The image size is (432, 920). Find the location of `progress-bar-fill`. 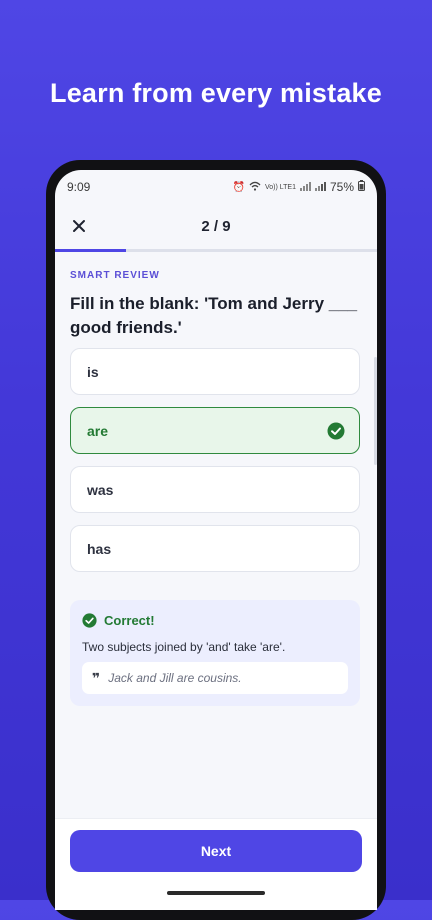

progress-bar-fill is located at coordinates (90, 250).